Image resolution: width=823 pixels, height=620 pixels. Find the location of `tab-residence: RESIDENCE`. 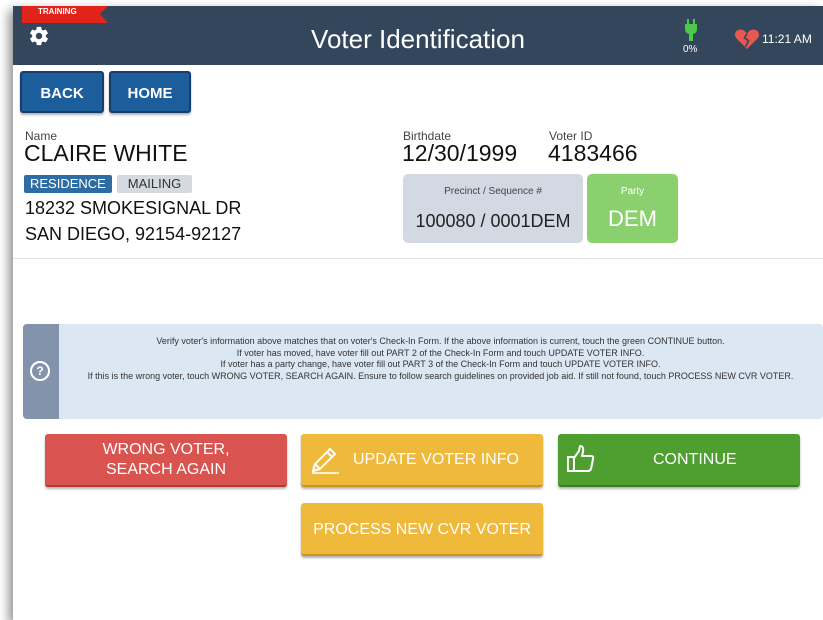

tab-residence: RESIDENCE is located at coordinates (68, 184).